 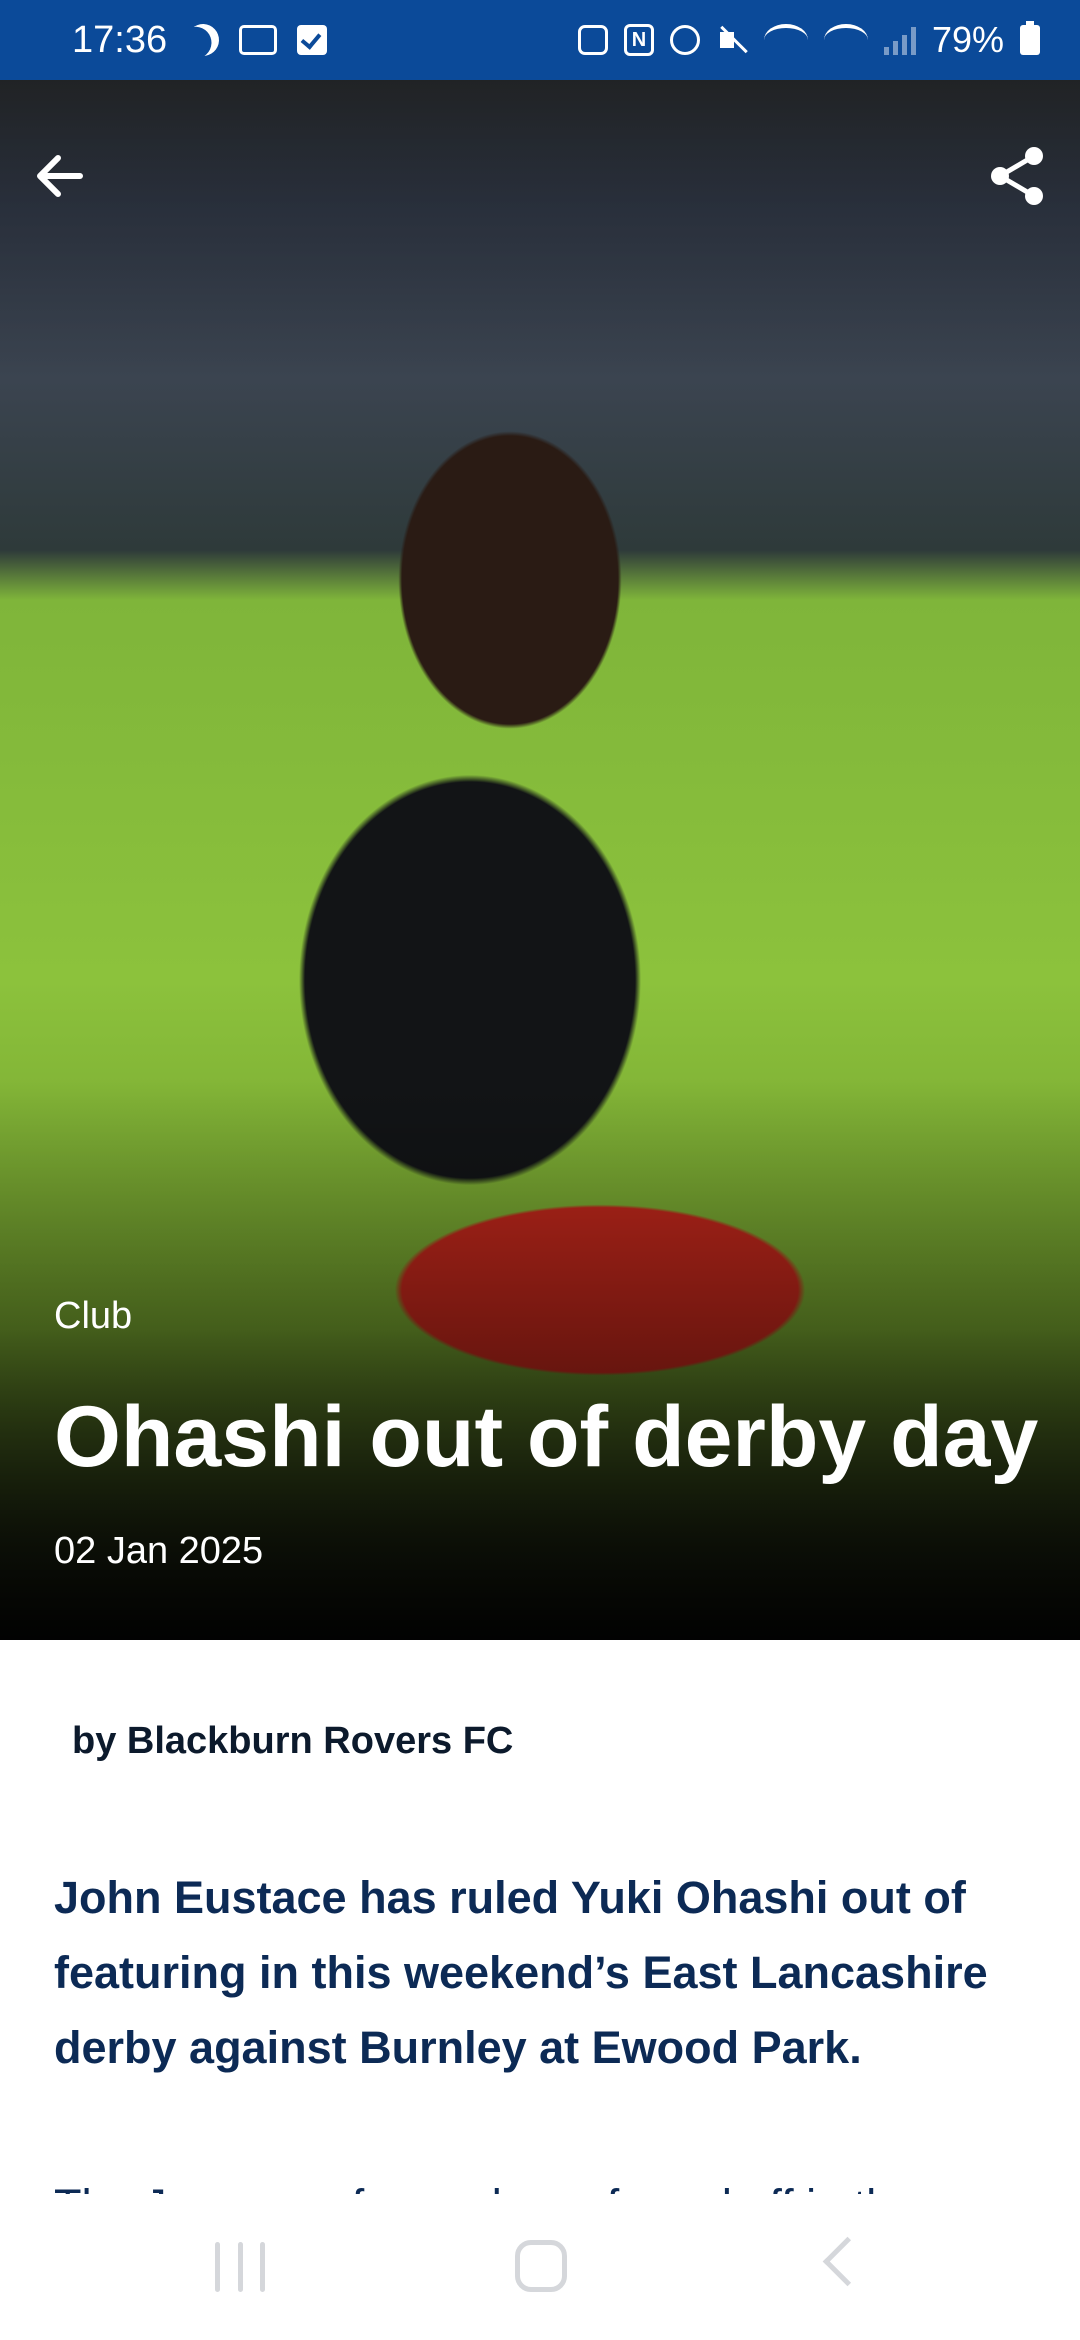 I want to click on share-button, so click(x=1018, y=176).